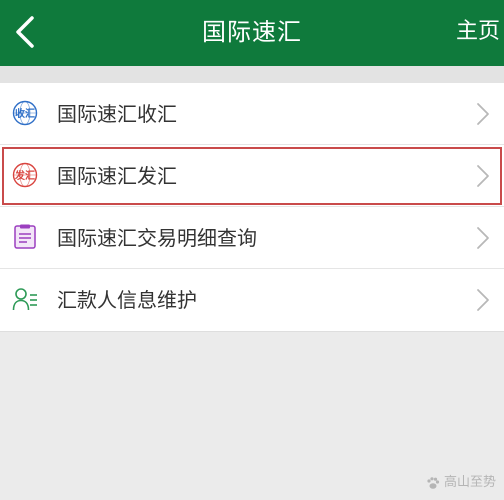 The width and height of the screenshot is (504, 500). I want to click on receive-remittance-icon: 收汇, so click(25, 113).